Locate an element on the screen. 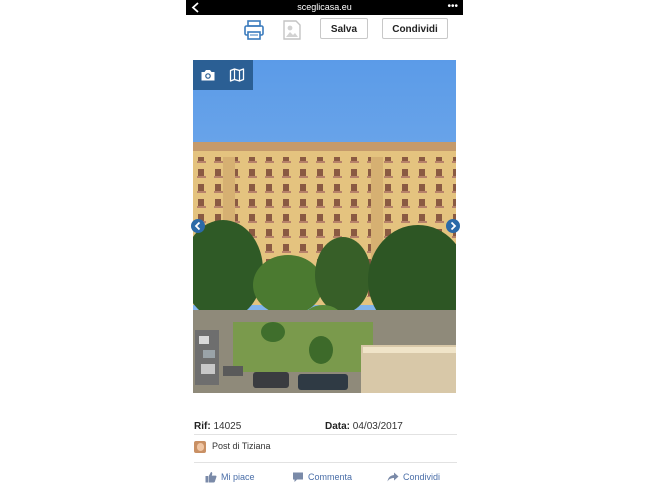 This screenshot has width=648, height=492. camera-icon is located at coordinates (208, 75).